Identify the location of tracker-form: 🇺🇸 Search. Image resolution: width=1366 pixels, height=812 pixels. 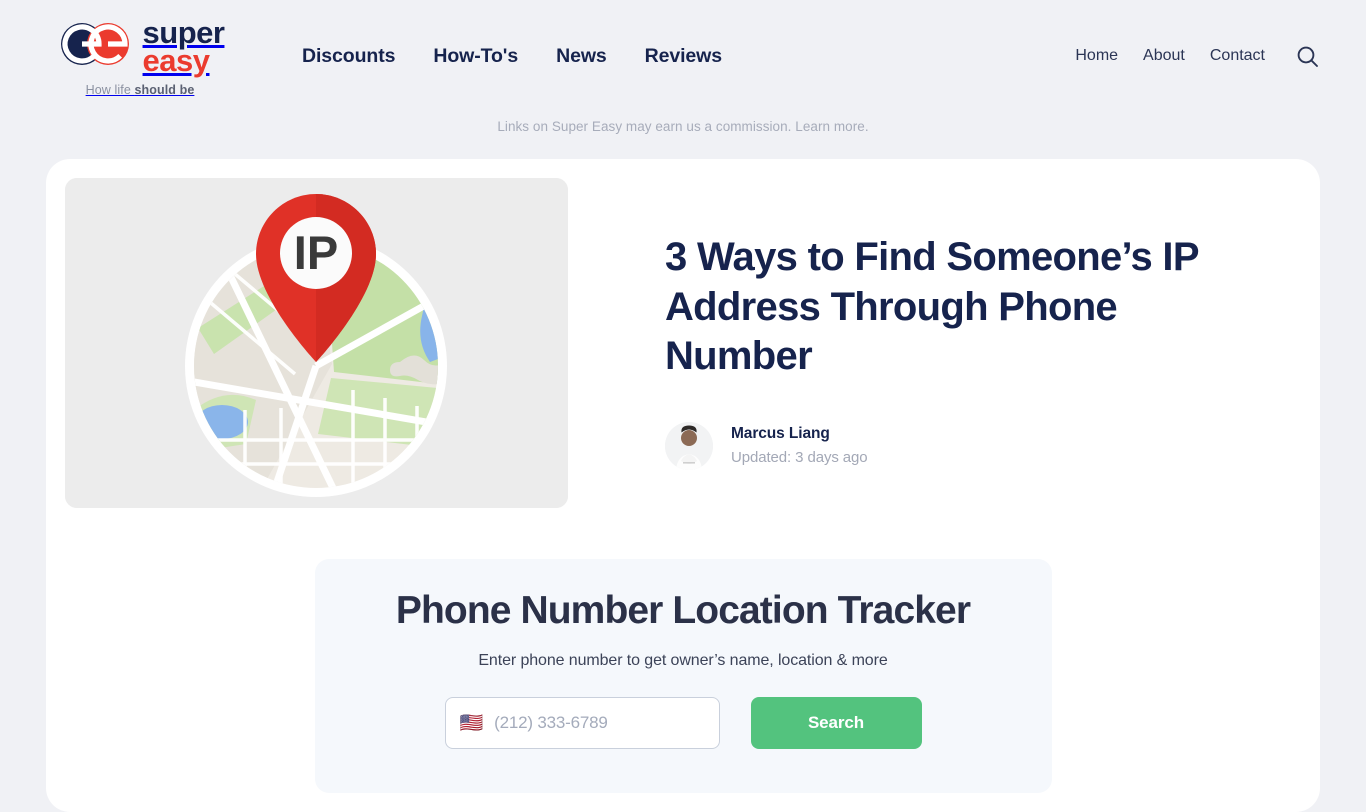
(683, 723).